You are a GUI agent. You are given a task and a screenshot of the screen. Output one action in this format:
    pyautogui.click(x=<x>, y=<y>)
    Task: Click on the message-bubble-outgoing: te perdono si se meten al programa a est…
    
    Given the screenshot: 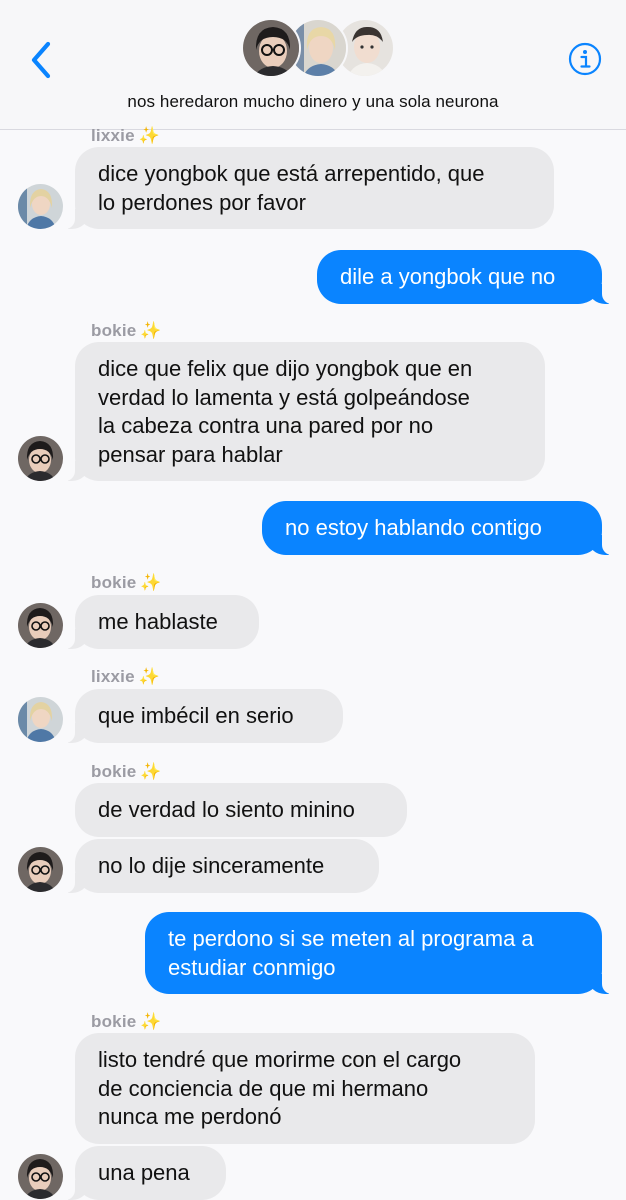 What is the action you would take?
    pyautogui.click(x=380, y=953)
    